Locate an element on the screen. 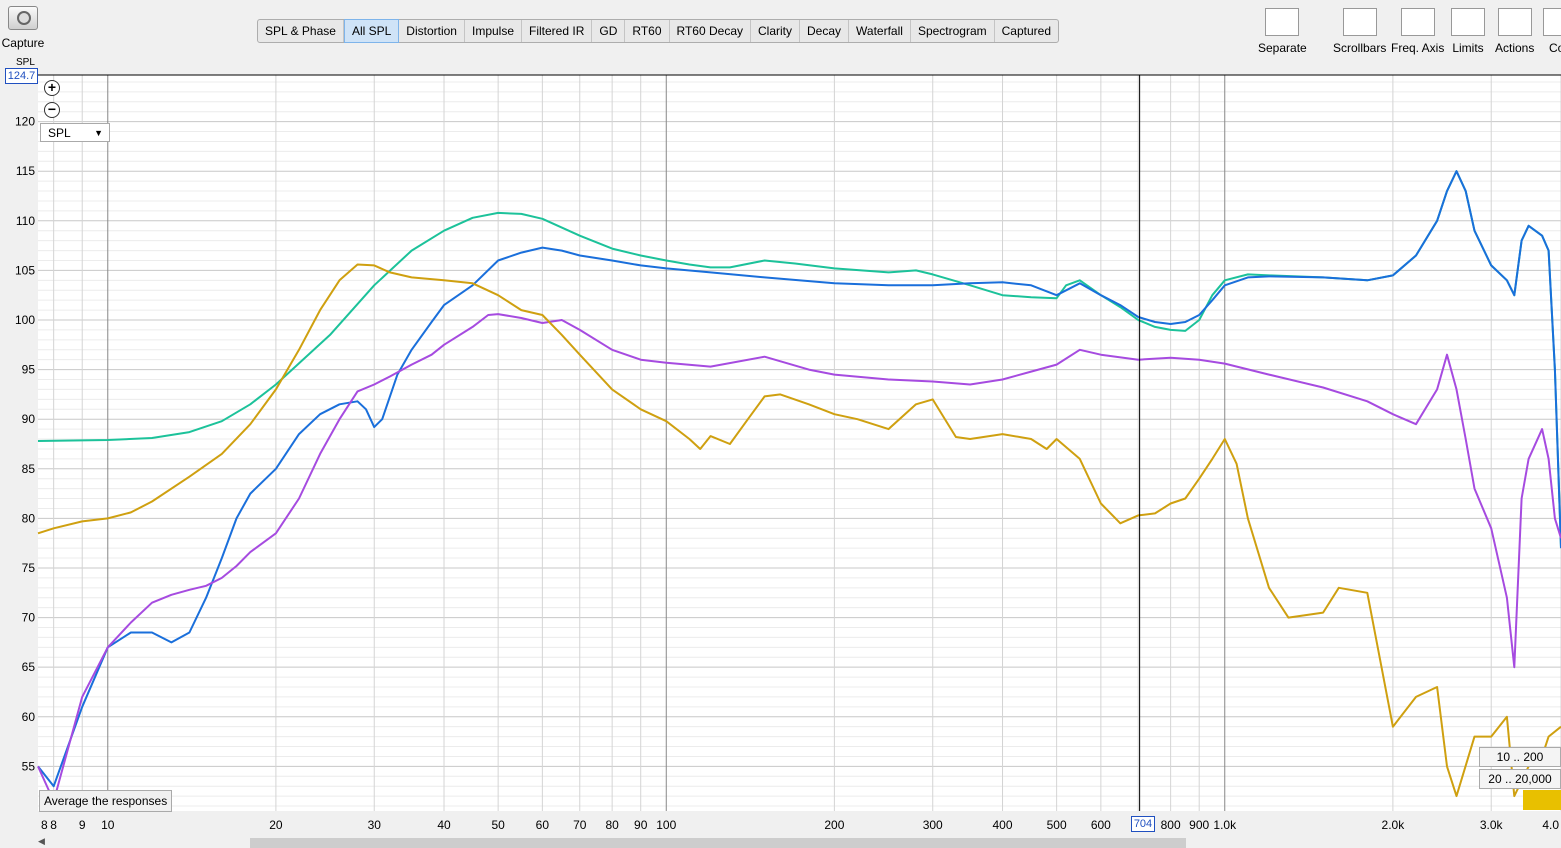 This screenshot has height=848, width=1561. scrollbar-thumb is located at coordinates (718, 843).